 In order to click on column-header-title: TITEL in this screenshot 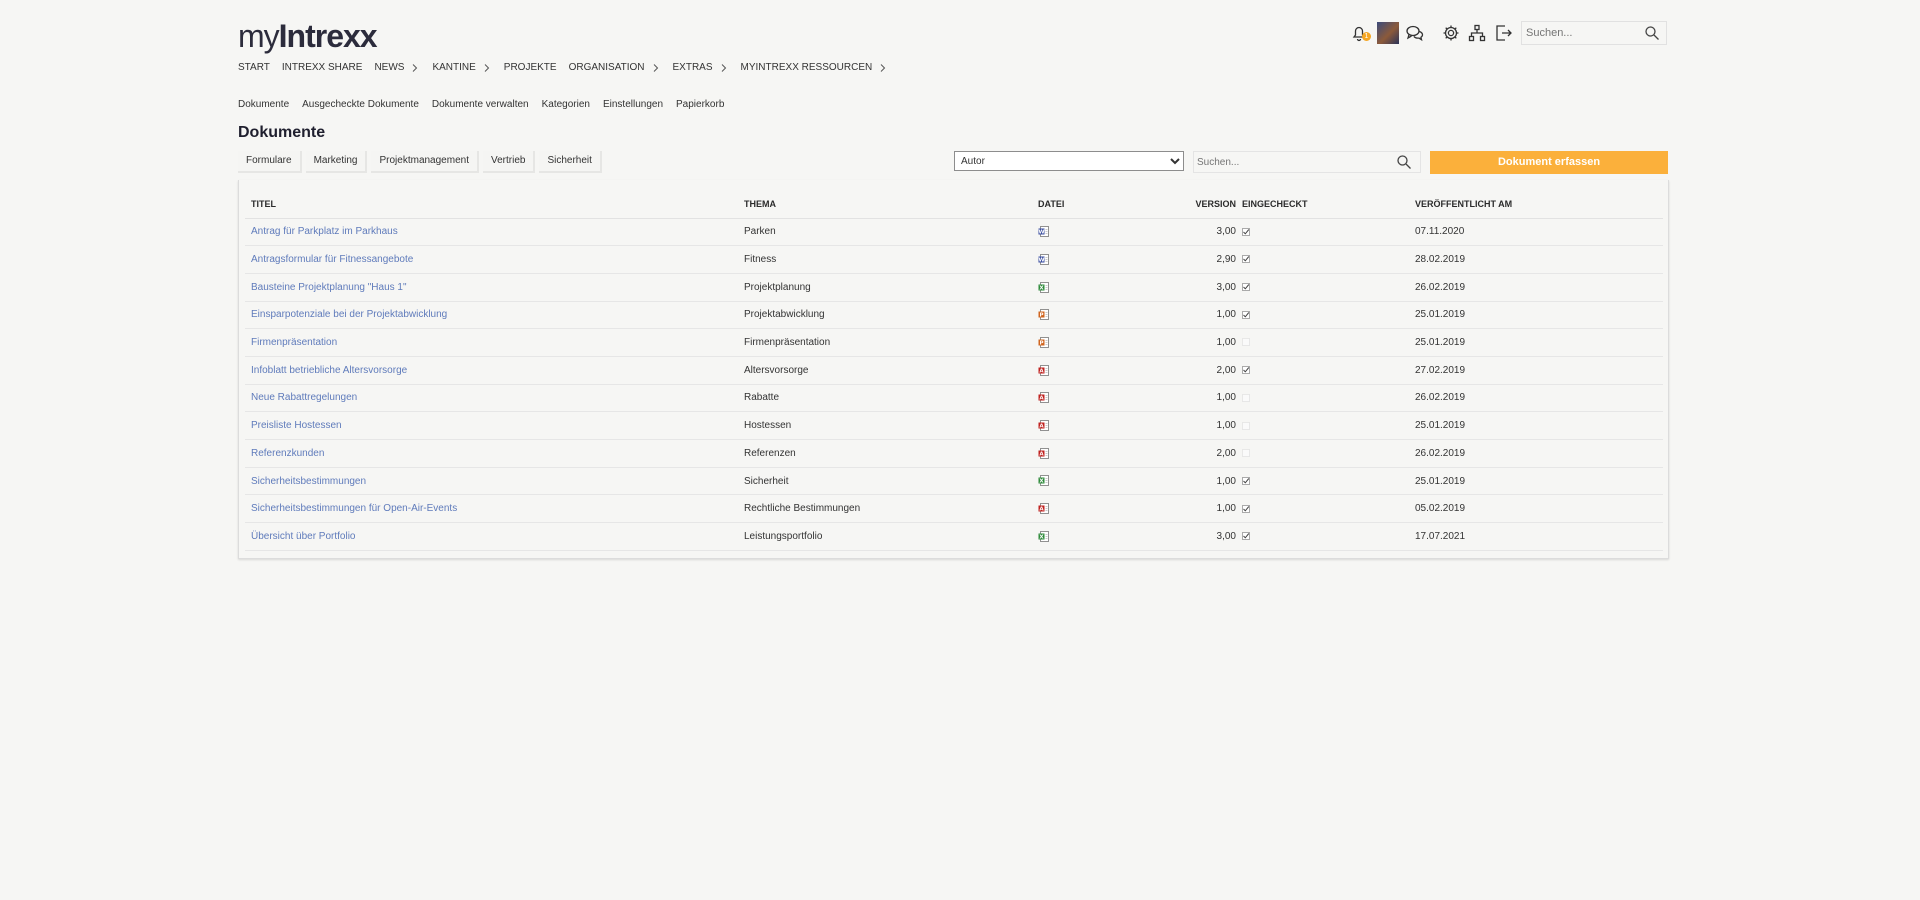, I will do `click(491, 204)`.